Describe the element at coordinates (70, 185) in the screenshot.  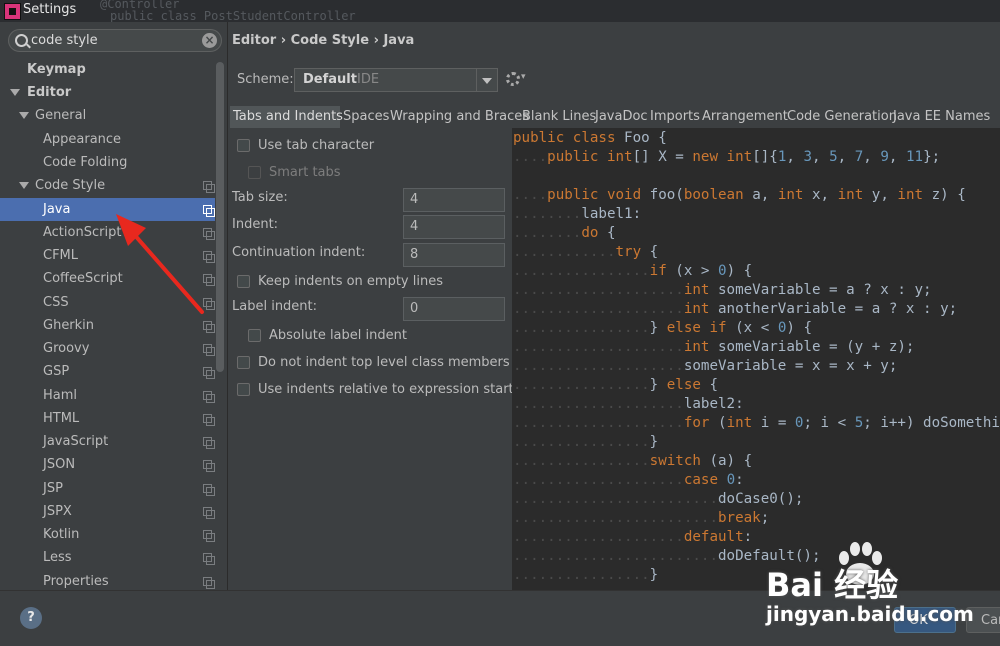
I see `tree-item-label: Code Style` at that location.